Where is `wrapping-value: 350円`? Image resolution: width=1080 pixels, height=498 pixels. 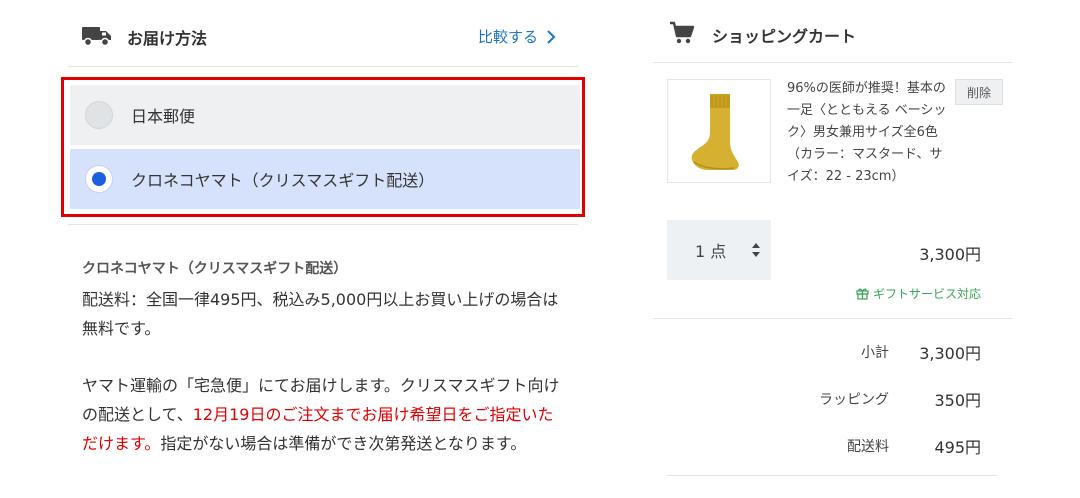 wrapping-value: 350円 is located at coordinates (957, 400).